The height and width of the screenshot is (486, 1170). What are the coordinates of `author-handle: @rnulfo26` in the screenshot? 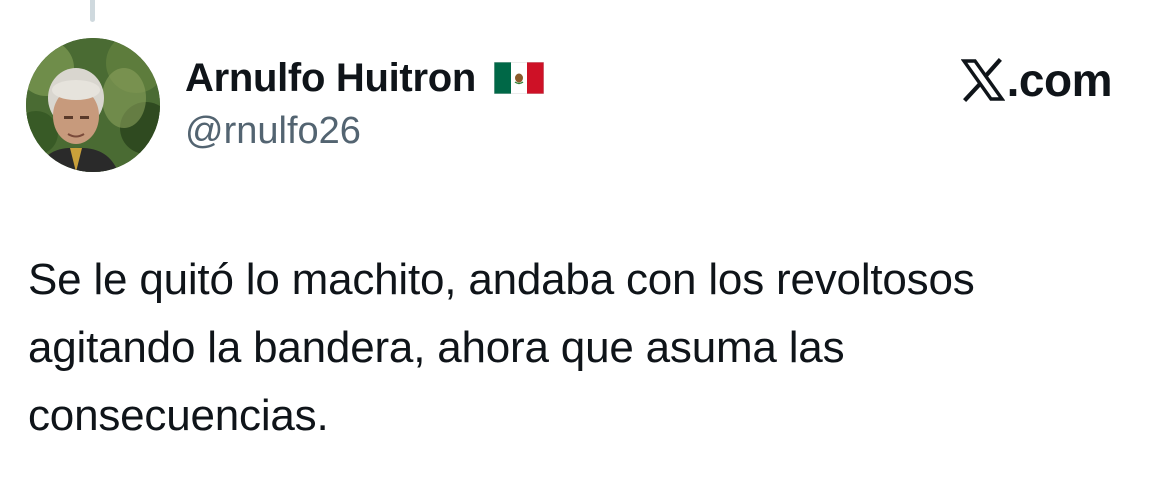 It's located at (273, 131).